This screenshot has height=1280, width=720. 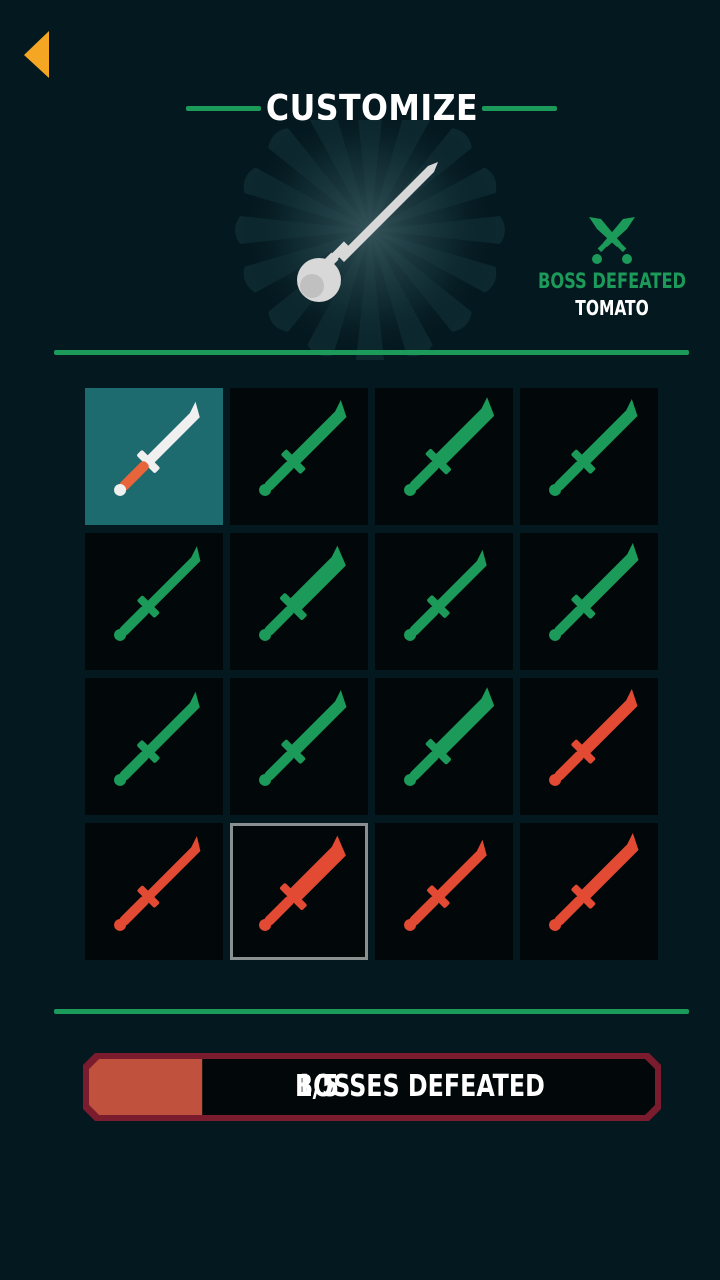 I want to click on progress-fill, so click(x=146, y=1087).